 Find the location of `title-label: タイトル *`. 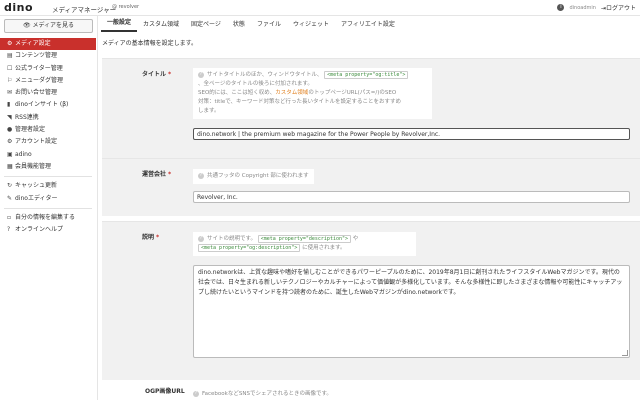

title-label: タイトル * is located at coordinates (156, 73).